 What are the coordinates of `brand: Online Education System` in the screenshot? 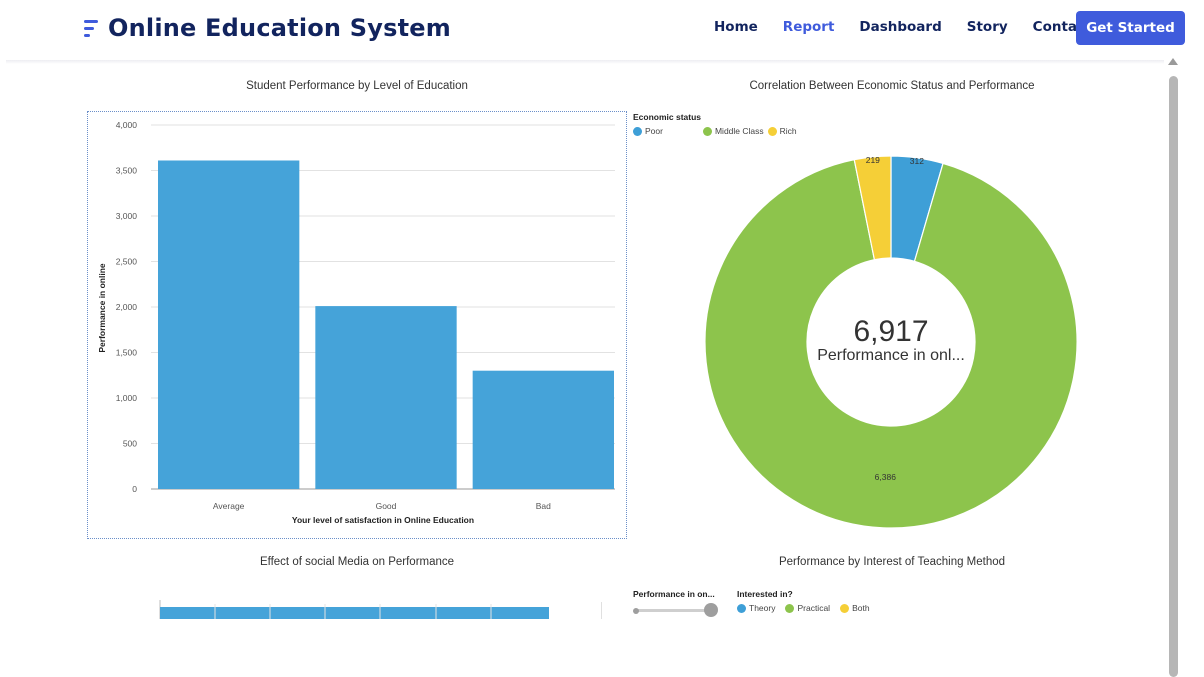 It's located at (267, 28).